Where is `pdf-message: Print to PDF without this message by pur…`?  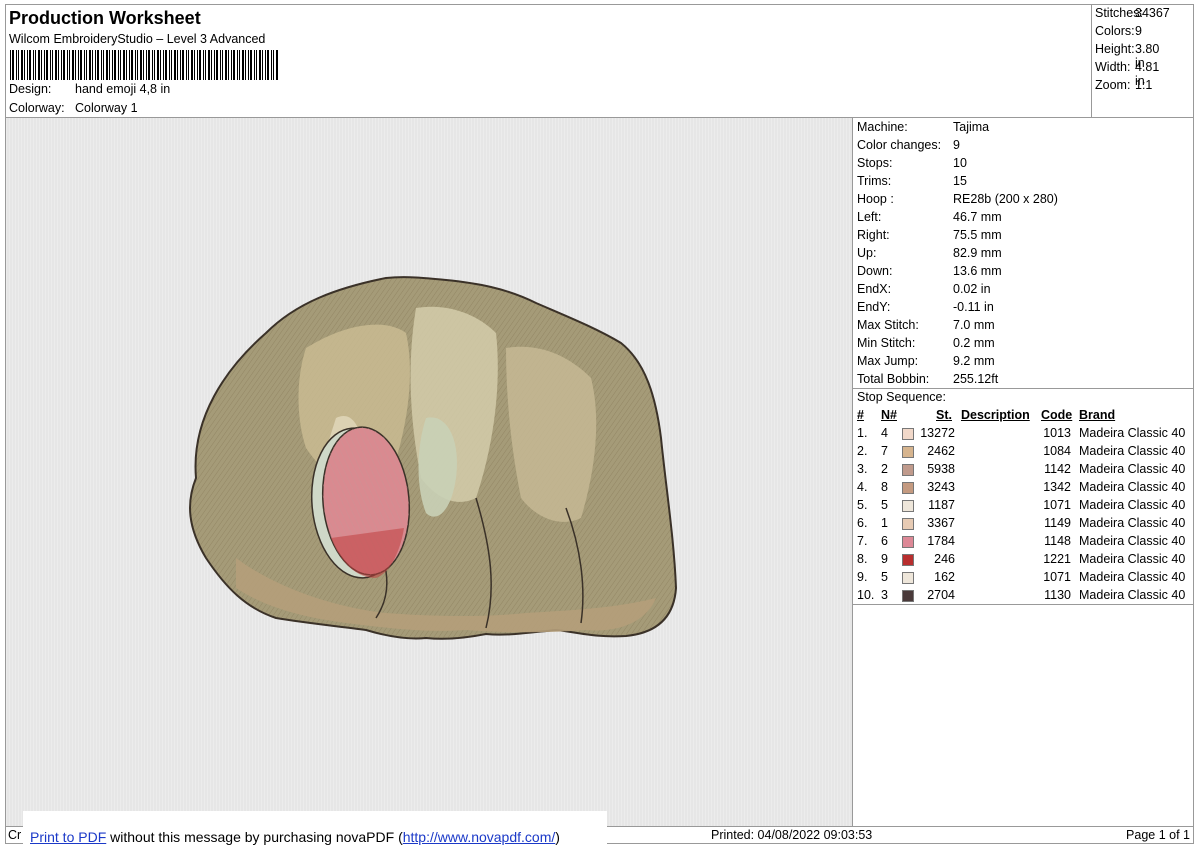
pdf-message: Print to PDF without this message by pur… is located at coordinates (295, 837).